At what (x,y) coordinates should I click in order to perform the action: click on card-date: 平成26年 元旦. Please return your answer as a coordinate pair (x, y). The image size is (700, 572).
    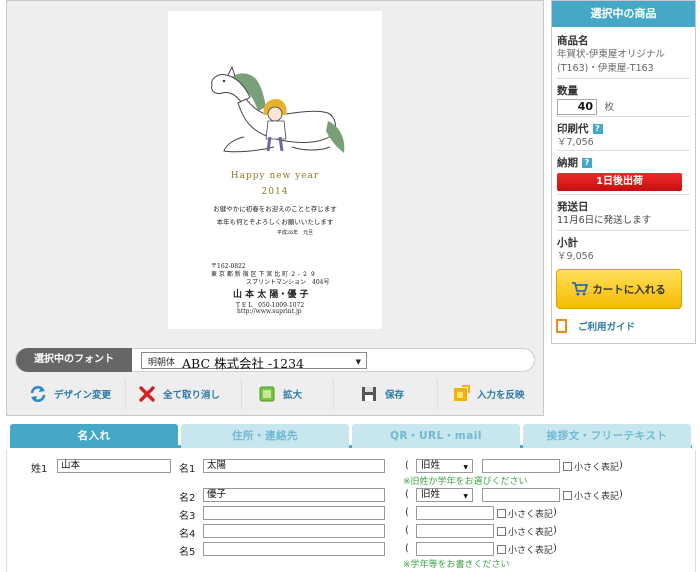
    Looking at the image, I should click on (295, 233).